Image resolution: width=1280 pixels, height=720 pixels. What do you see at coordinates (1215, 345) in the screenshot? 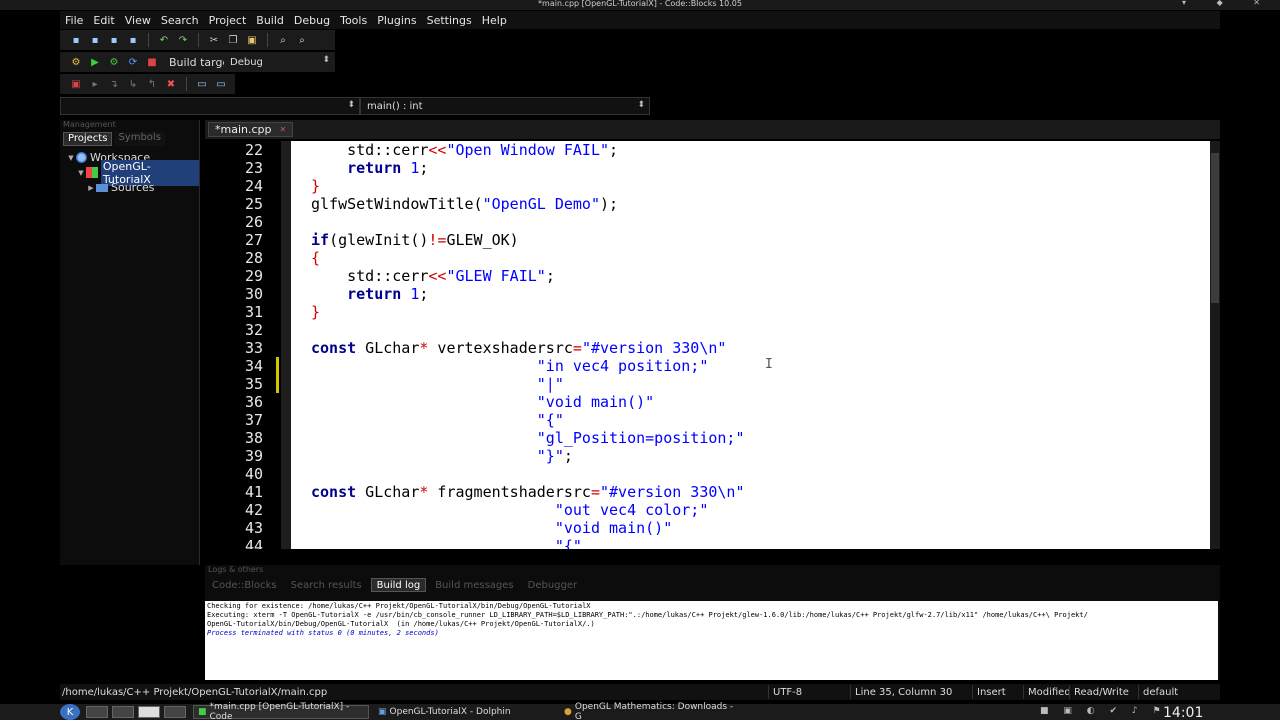
I see `vertical-scrollbar` at bounding box center [1215, 345].